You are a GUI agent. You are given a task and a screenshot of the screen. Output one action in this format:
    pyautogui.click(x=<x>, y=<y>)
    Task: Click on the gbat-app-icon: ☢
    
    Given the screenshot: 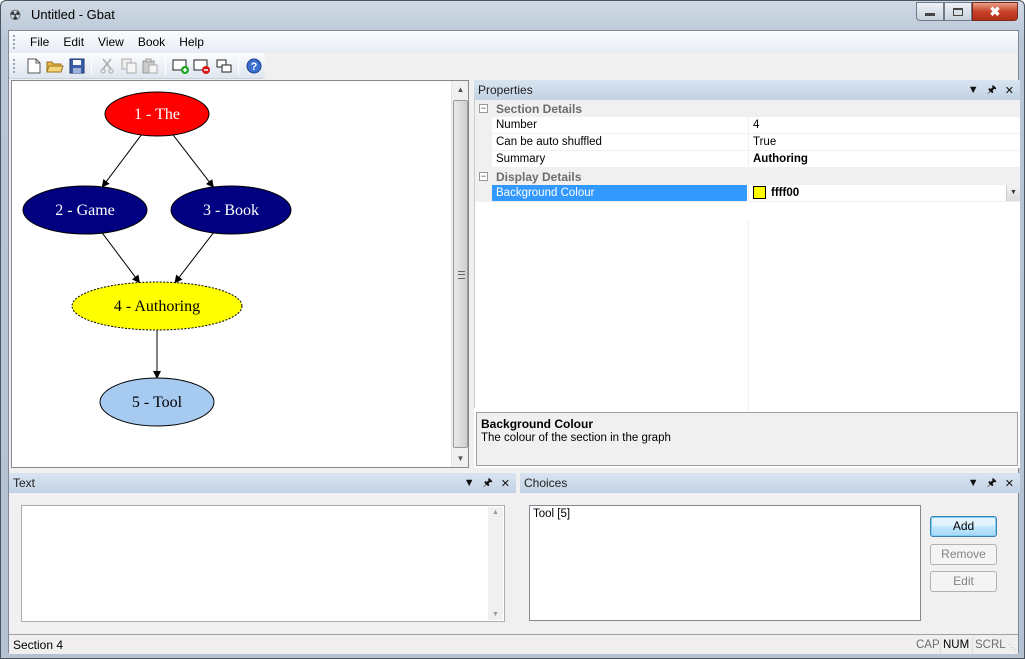 What is the action you would take?
    pyautogui.click(x=17, y=15)
    